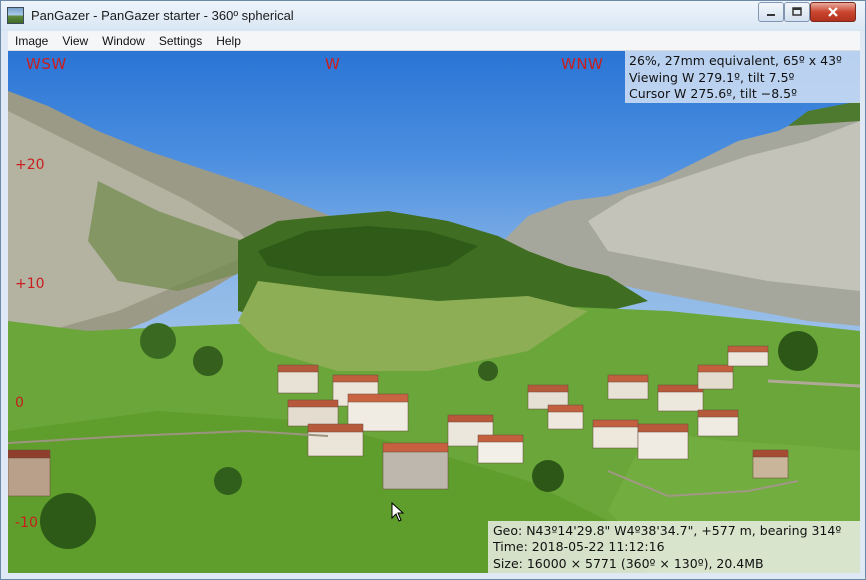 The height and width of the screenshot is (580, 866). Describe the element at coordinates (15, 15) in the screenshot. I see `app-icon` at that location.